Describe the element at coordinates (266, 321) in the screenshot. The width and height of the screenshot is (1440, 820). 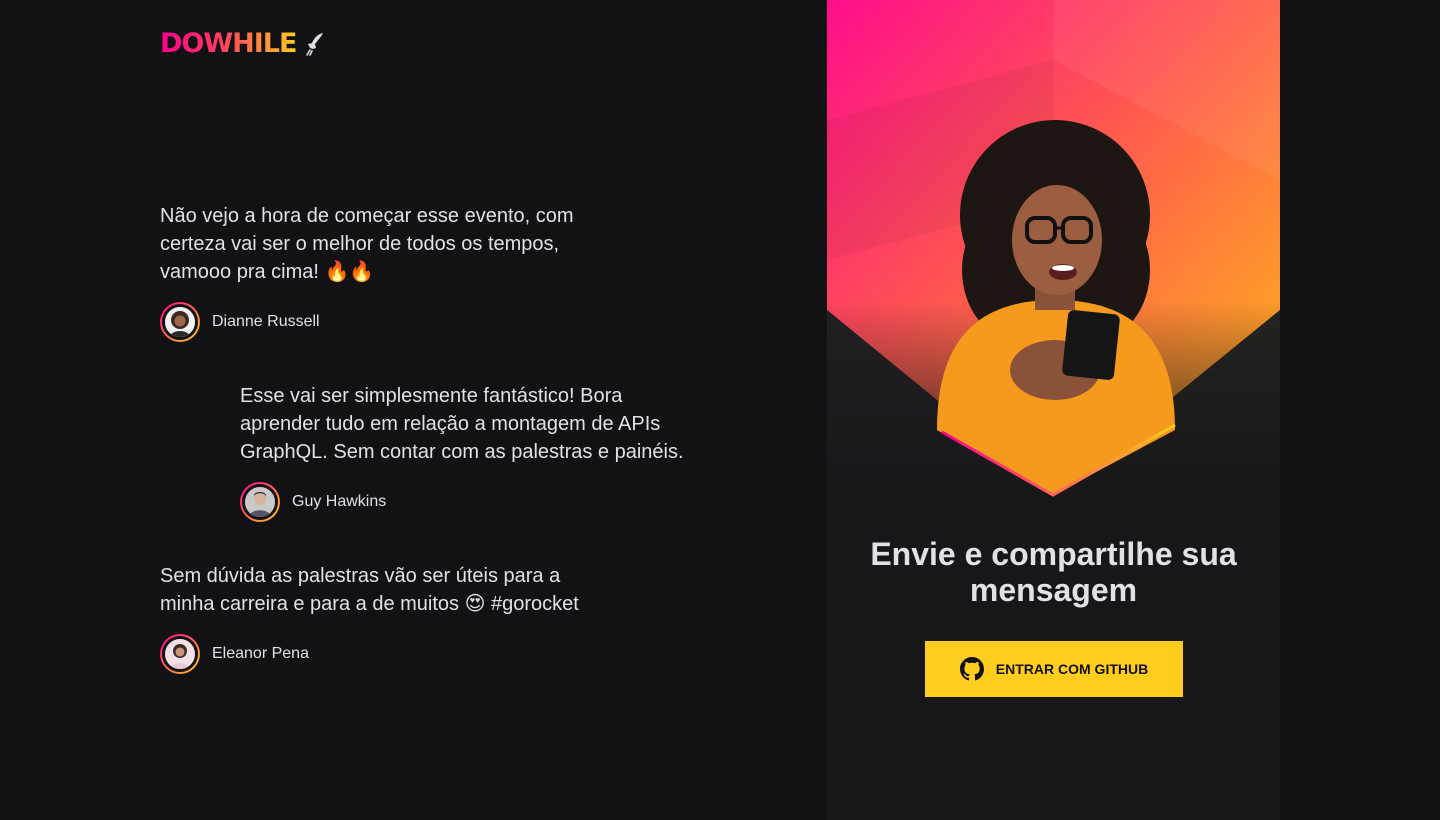
I see `author-name: Dianne Russell` at that location.